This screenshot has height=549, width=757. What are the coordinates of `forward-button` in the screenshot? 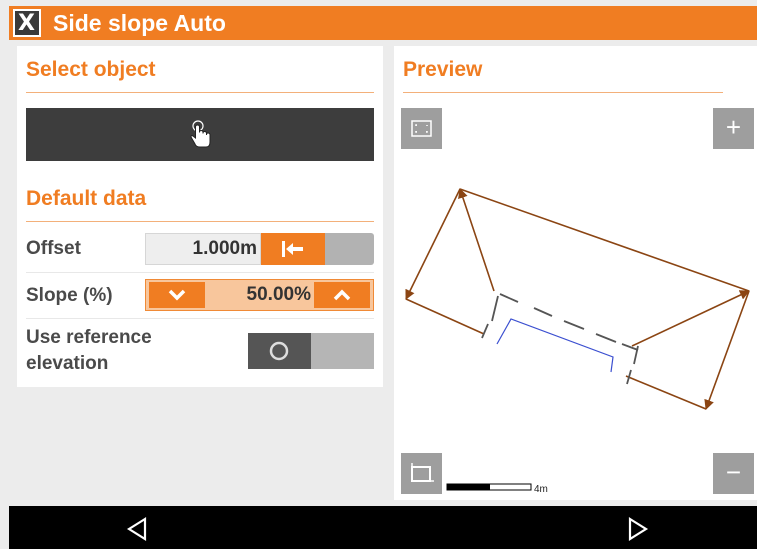 It's located at (638, 529).